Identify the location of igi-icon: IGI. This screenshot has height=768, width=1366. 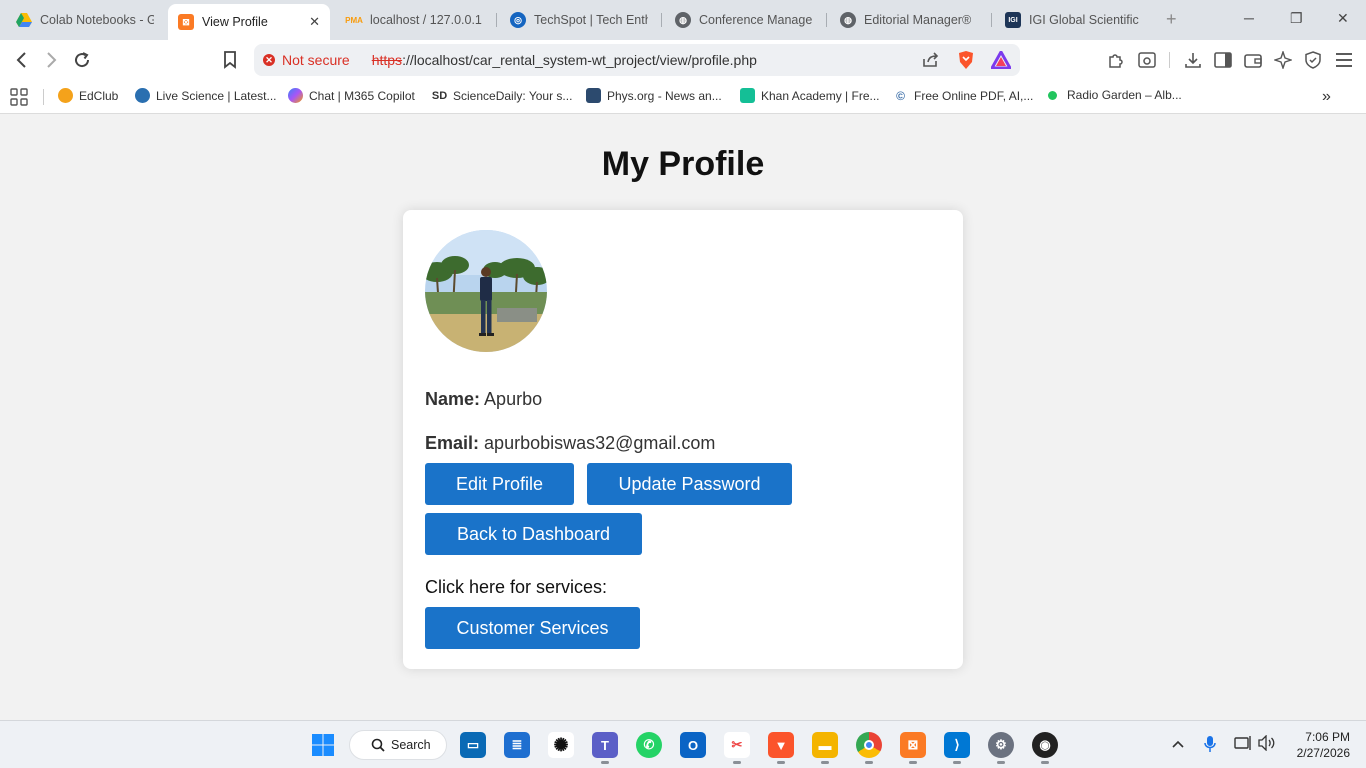
(1013, 20).